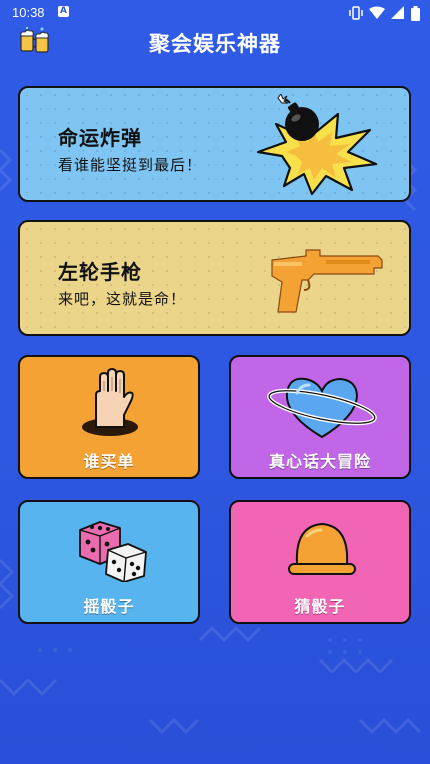 The height and width of the screenshot is (764, 430). Describe the element at coordinates (122, 299) in the screenshot. I see `gun-card-subtitle: 来吧，这就是命！` at that location.